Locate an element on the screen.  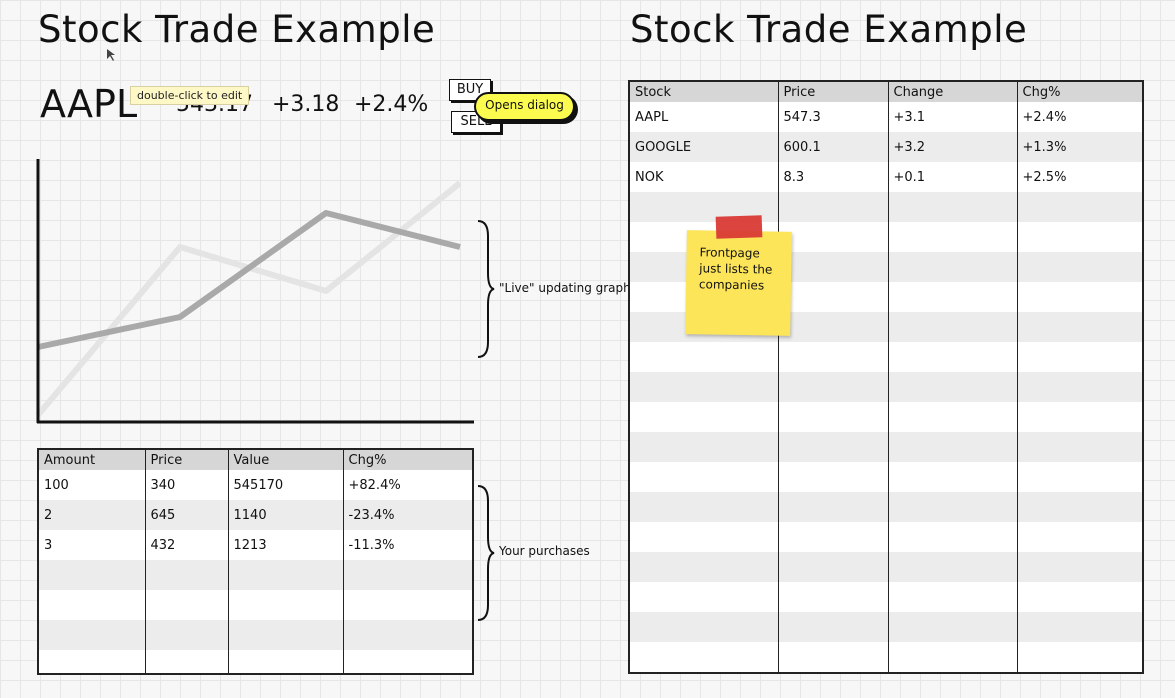
sticky-note-text: Frontpage just lists the companies is located at coordinates (735, 269).